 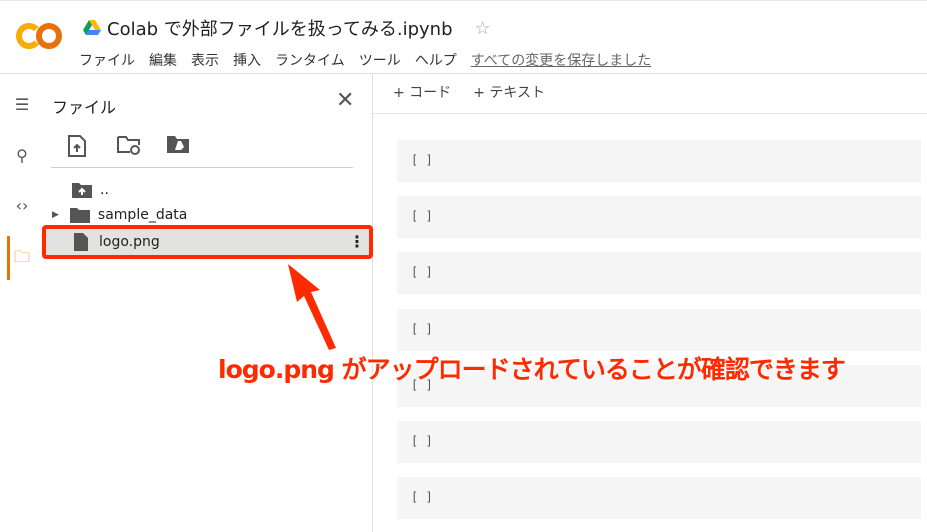 I want to click on file-name: sample_data, so click(x=142, y=214).